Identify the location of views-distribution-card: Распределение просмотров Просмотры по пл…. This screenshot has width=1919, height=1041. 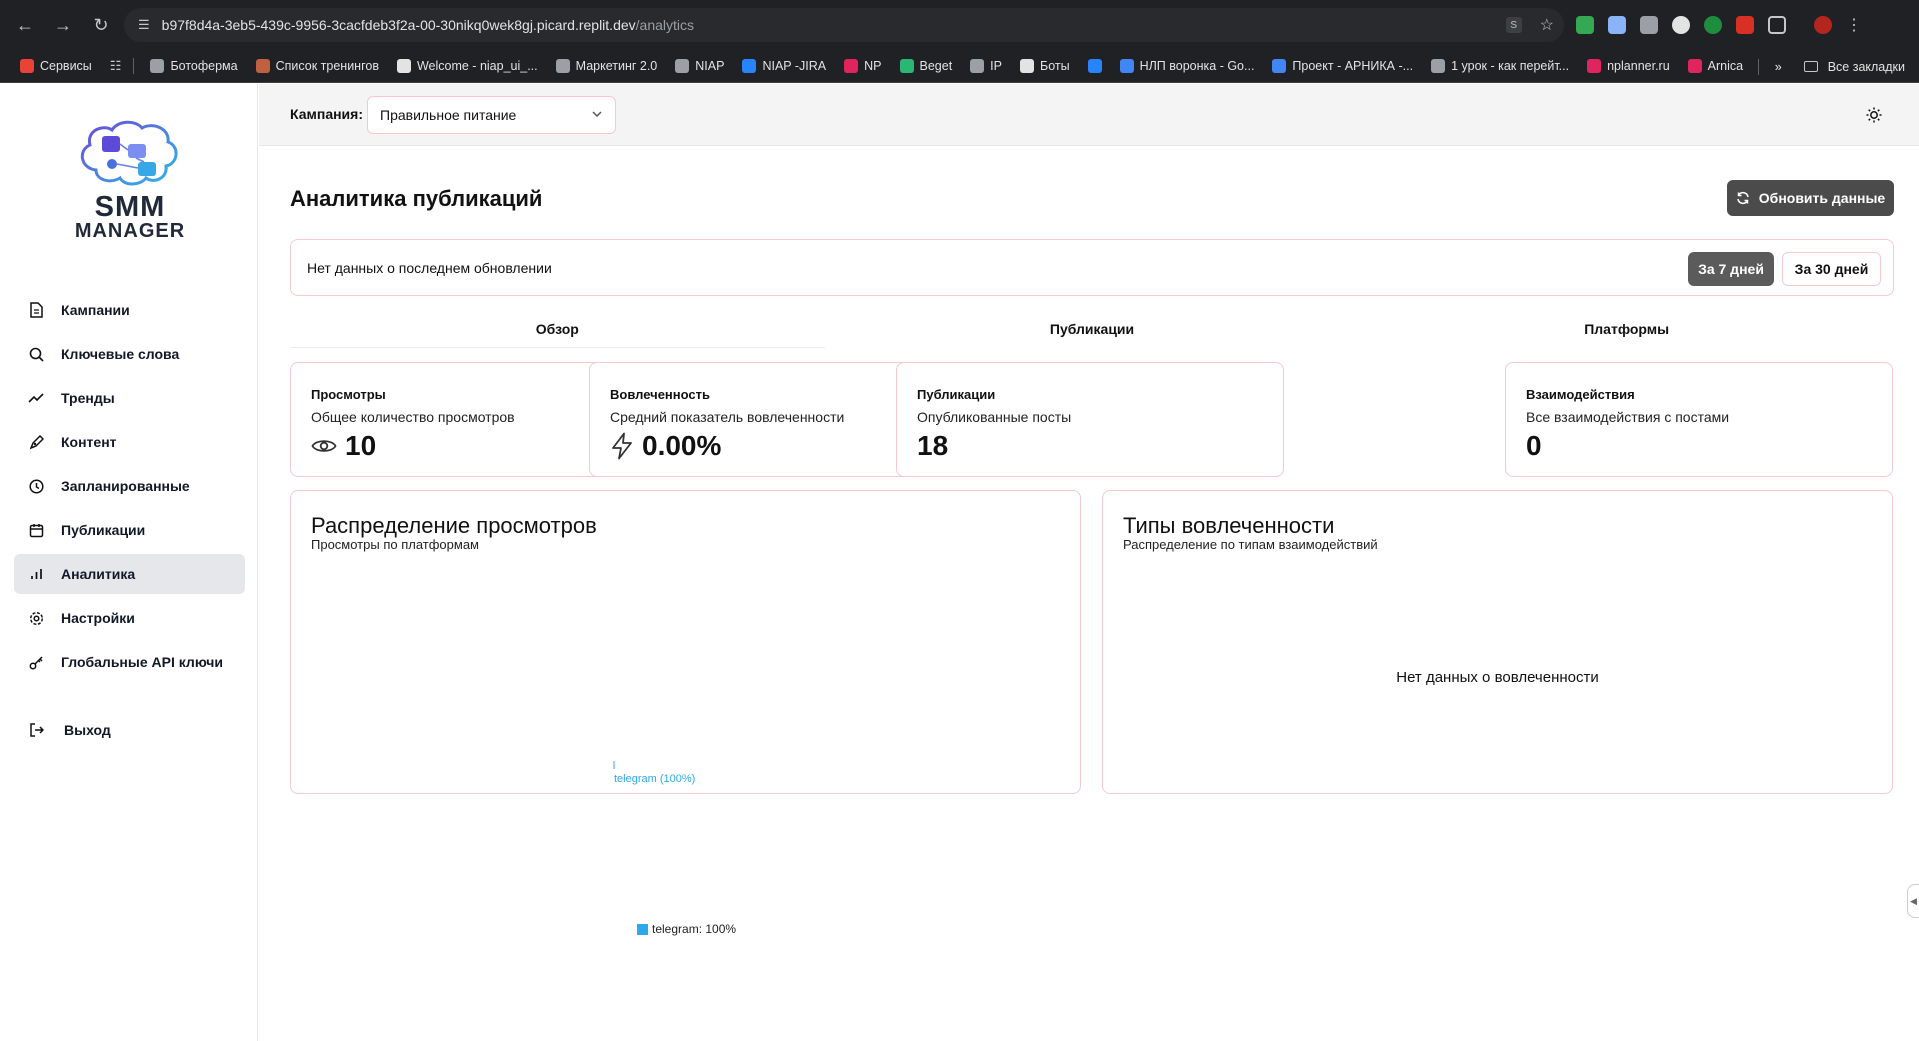
(685, 642).